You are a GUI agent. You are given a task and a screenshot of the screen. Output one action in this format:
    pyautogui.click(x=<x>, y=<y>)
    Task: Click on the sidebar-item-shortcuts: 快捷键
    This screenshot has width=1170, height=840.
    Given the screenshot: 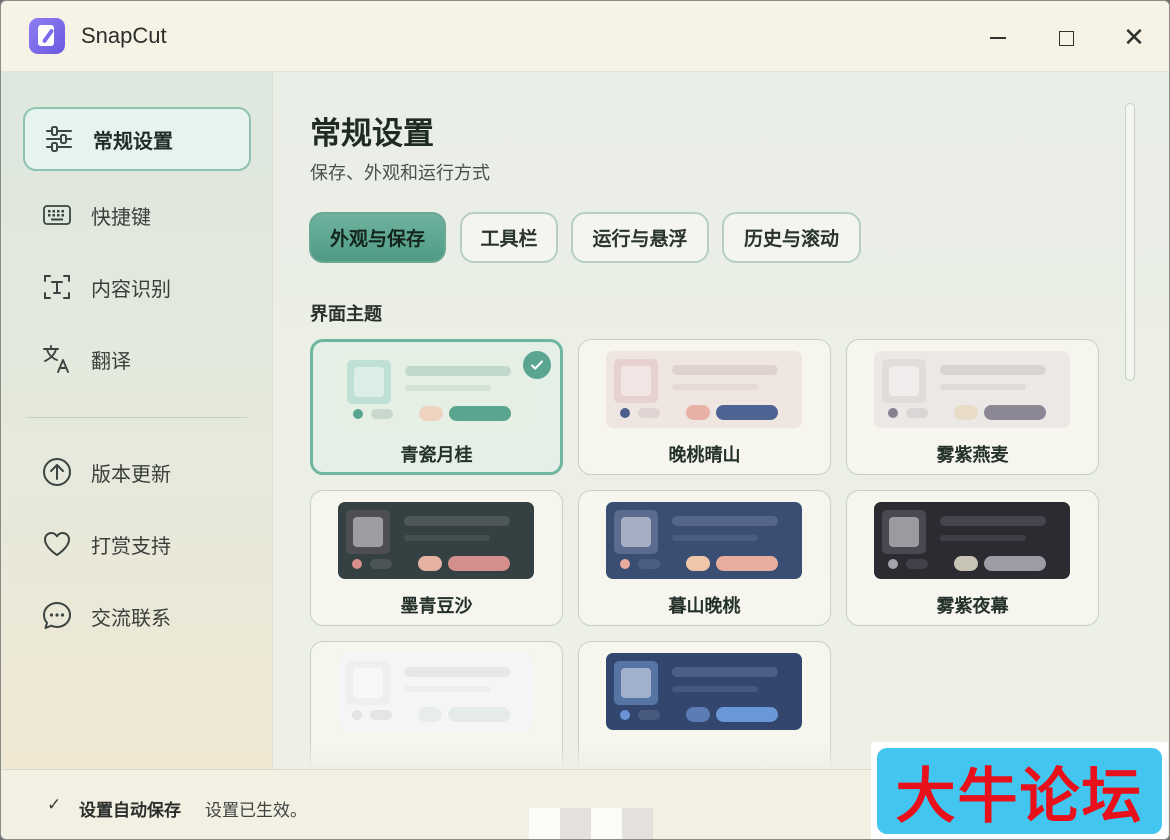 What is the action you would take?
    pyautogui.click(x=137, y=215)
    